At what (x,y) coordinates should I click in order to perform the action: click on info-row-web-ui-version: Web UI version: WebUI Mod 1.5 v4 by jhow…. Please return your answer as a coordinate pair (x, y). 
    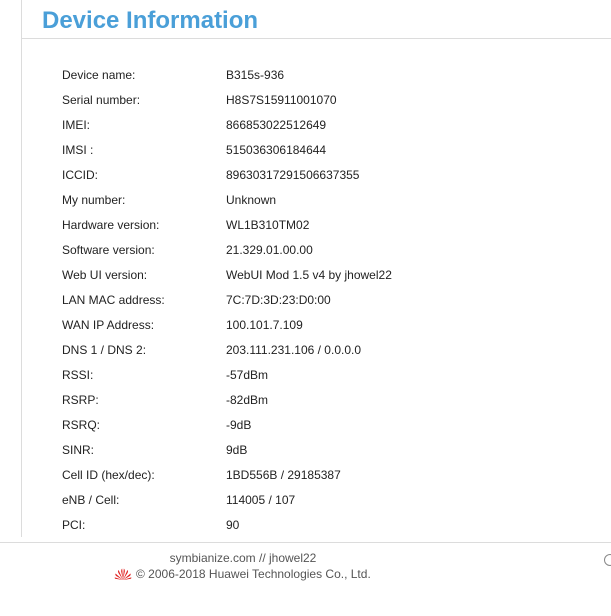
    Looking at the image, I should click on (272, 274).